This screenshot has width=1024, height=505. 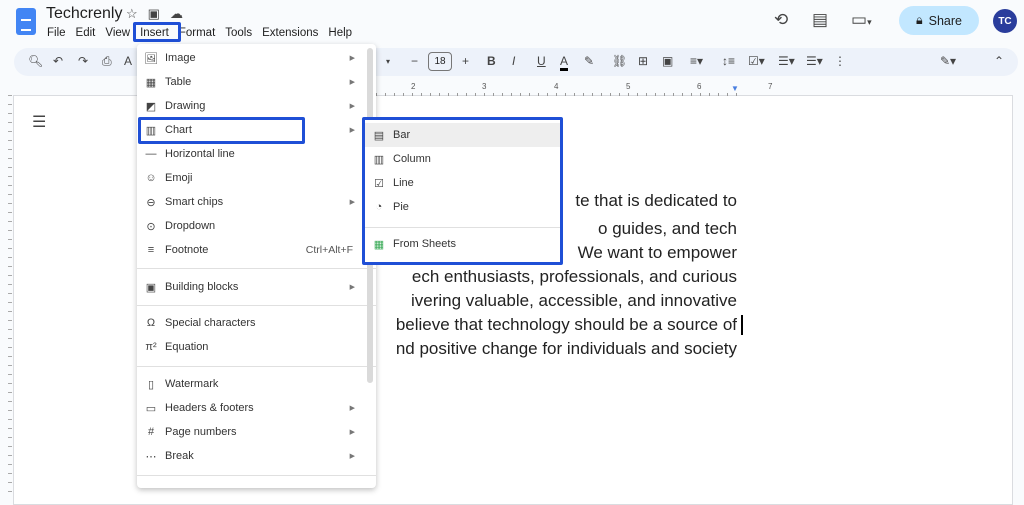 I want to click on menu-extensions: Extensions, so click(x=290, y=33).